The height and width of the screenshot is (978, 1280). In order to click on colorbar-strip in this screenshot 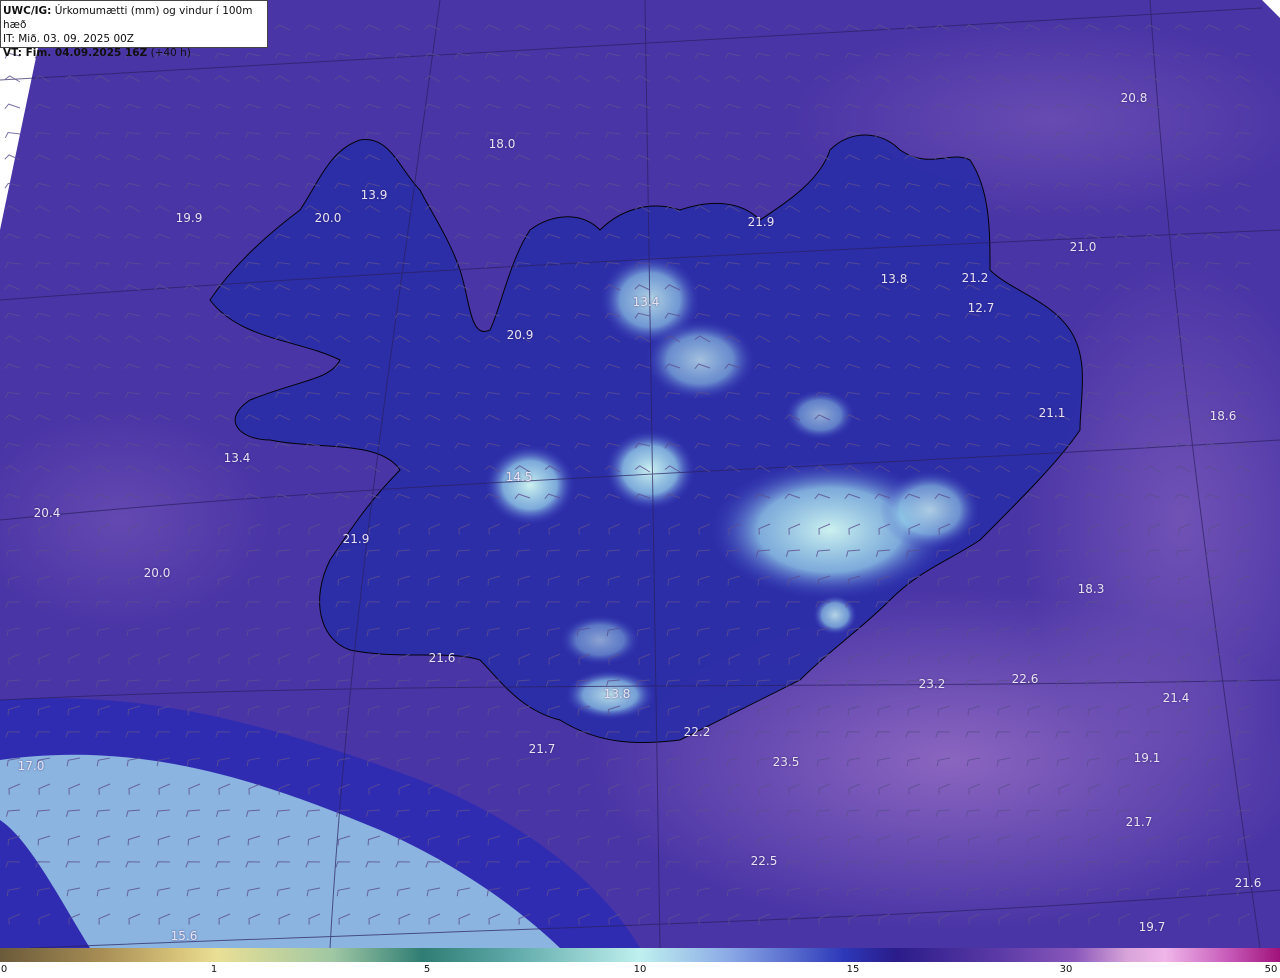, I will do `click(640, 955)`.